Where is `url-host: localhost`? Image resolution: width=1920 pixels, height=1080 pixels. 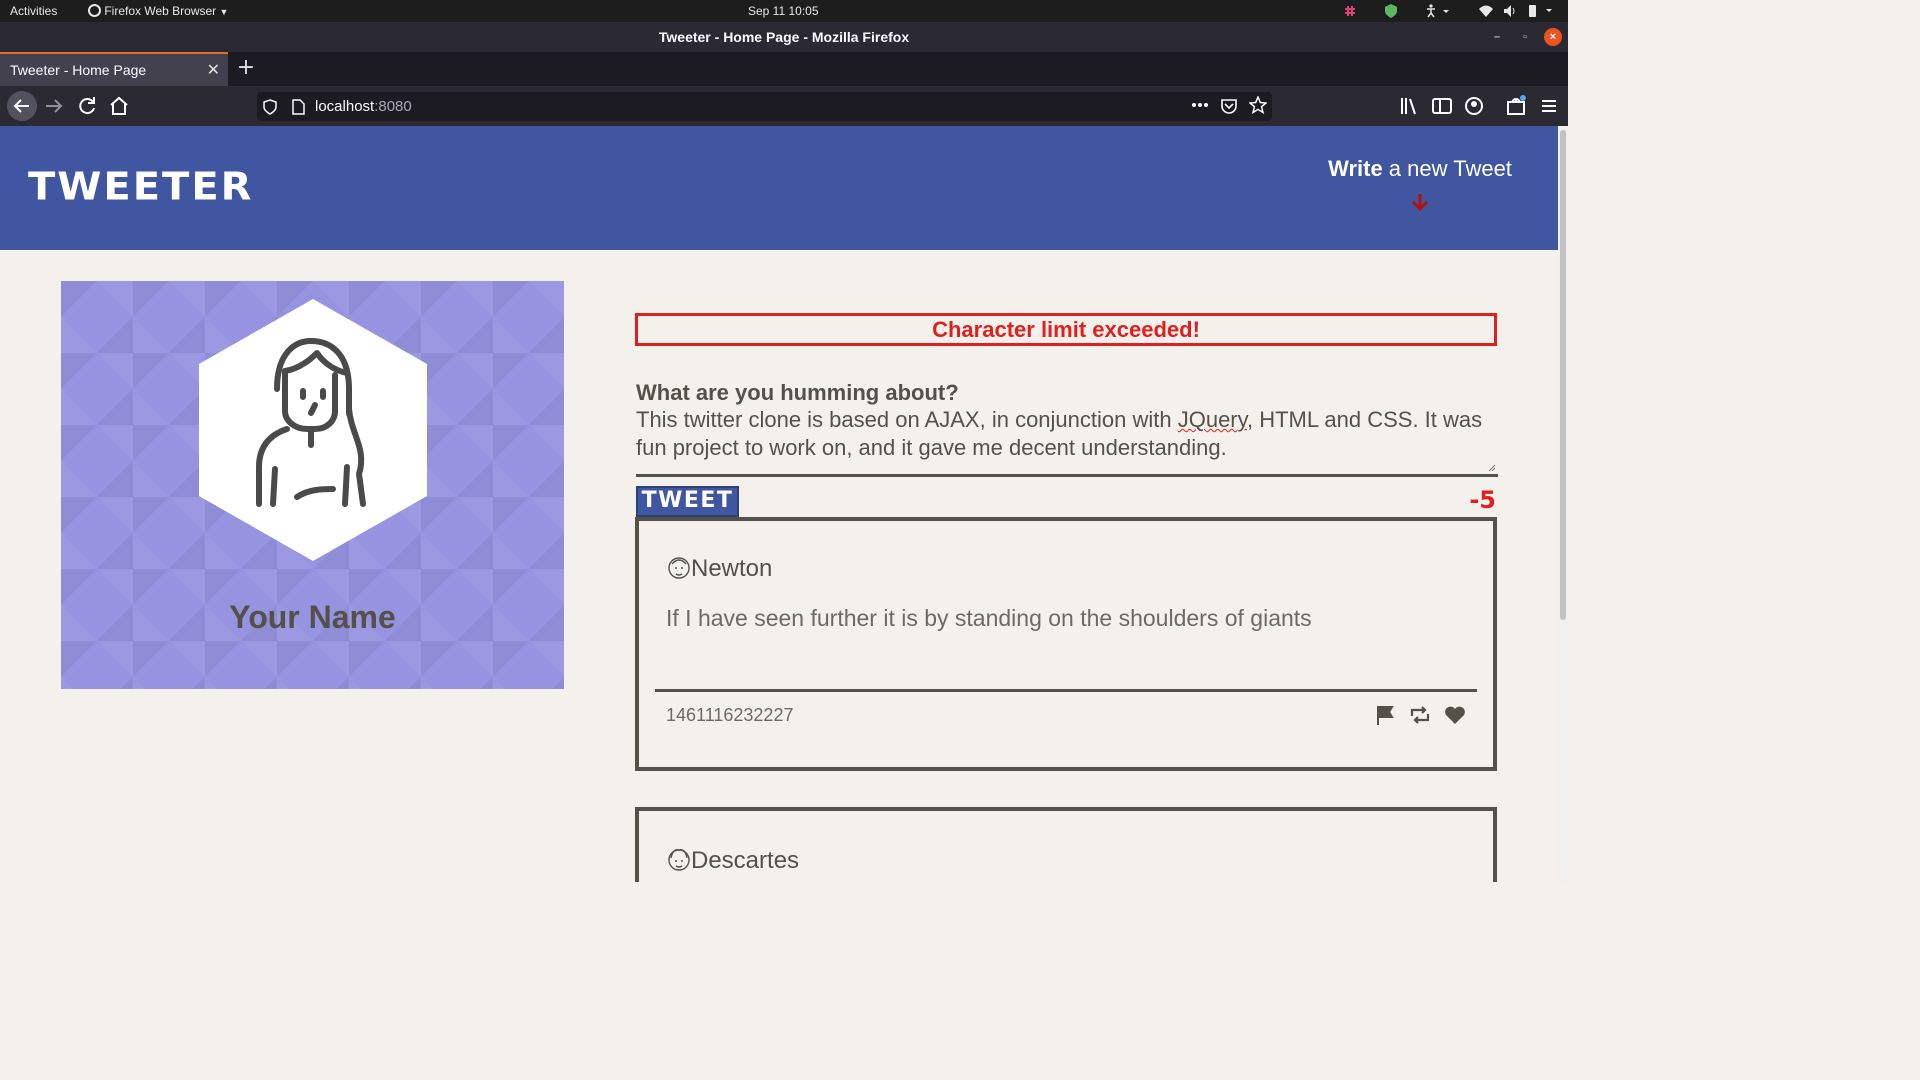 url-host: localhost is located at coordinates (345, 106).